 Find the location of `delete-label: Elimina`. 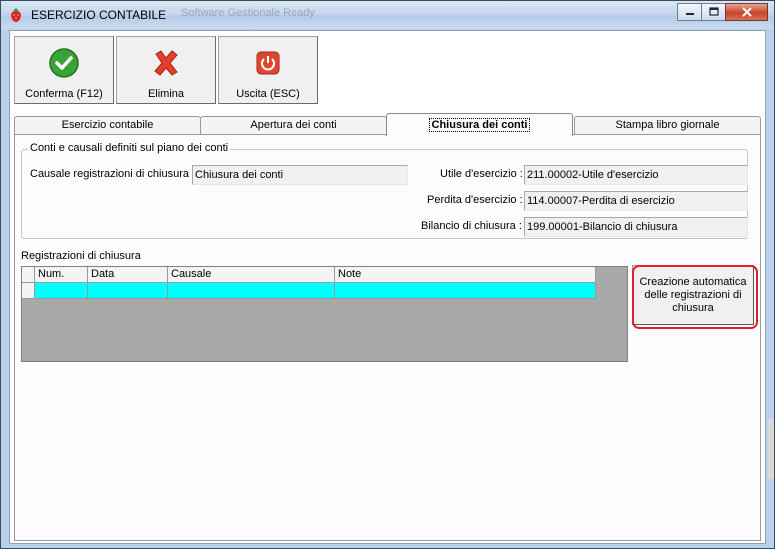

delete-label: Elimina is located at coordinates (166, 94).